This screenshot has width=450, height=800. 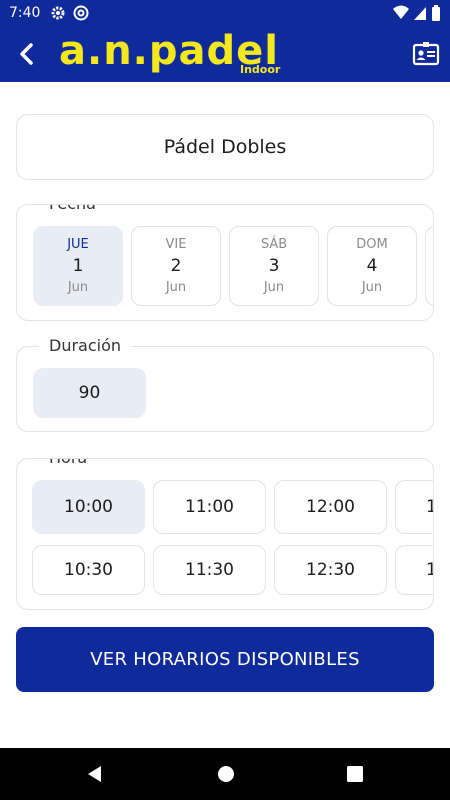 I want to click on time-slot-label: 11:00, so click(x=209, y=507).